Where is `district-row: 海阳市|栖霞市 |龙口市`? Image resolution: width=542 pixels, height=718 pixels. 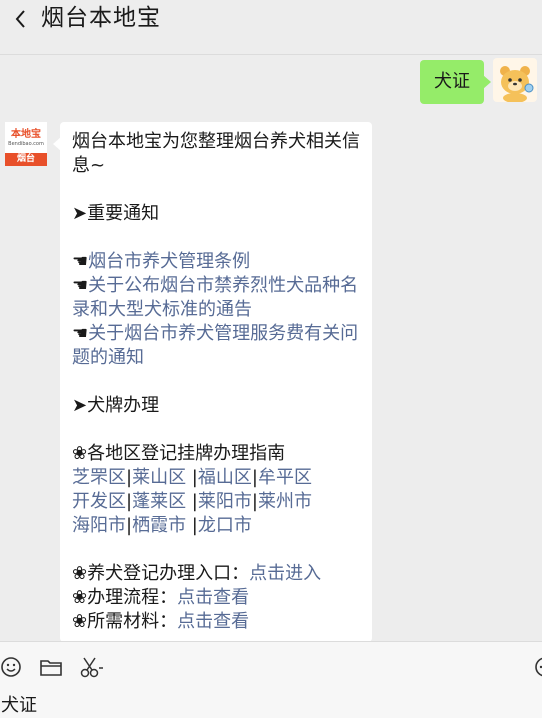
district-row: 海阳市|栖霞市 |龙口市 is located at coordinates (162, 525).